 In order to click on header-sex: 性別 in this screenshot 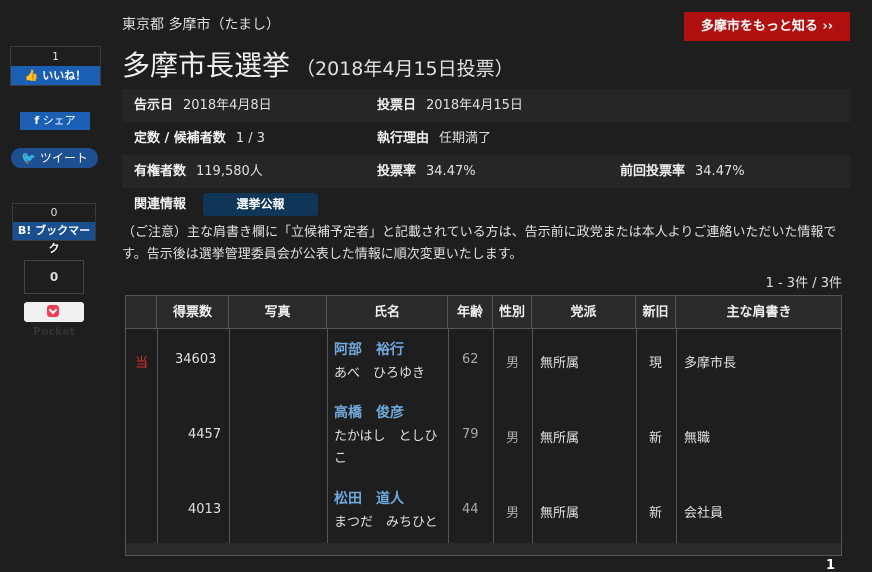, I will do `click(512, 312)`.